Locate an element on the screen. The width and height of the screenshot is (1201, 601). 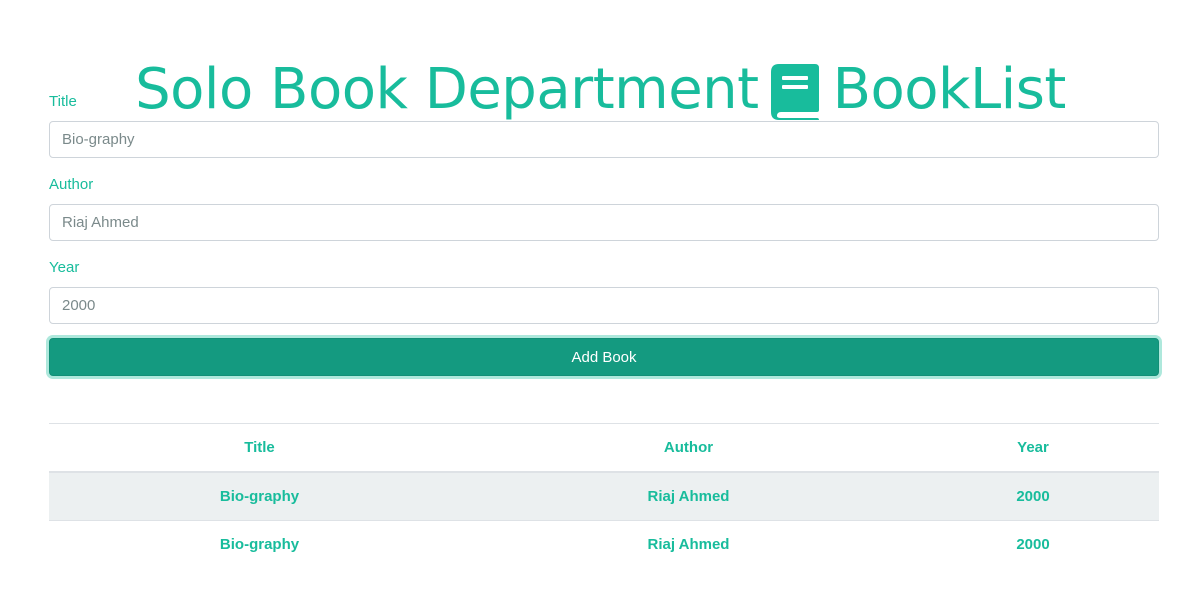
column-header-year: Year is located at coordinates (1033, 448).